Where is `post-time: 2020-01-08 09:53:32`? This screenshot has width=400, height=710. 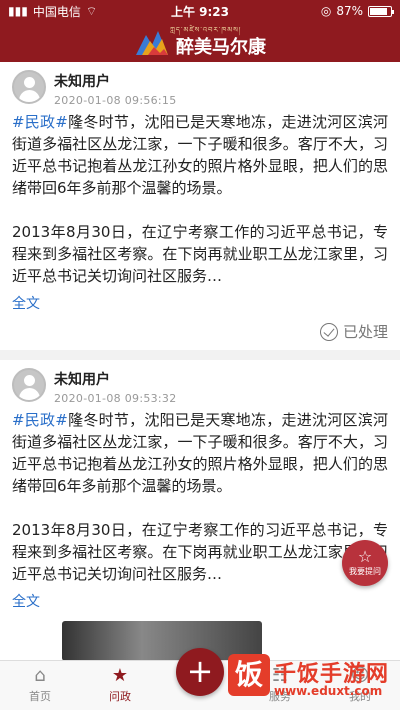
post-time: 2020-01-08 09:53:32 is located at coordinates (115, 398).